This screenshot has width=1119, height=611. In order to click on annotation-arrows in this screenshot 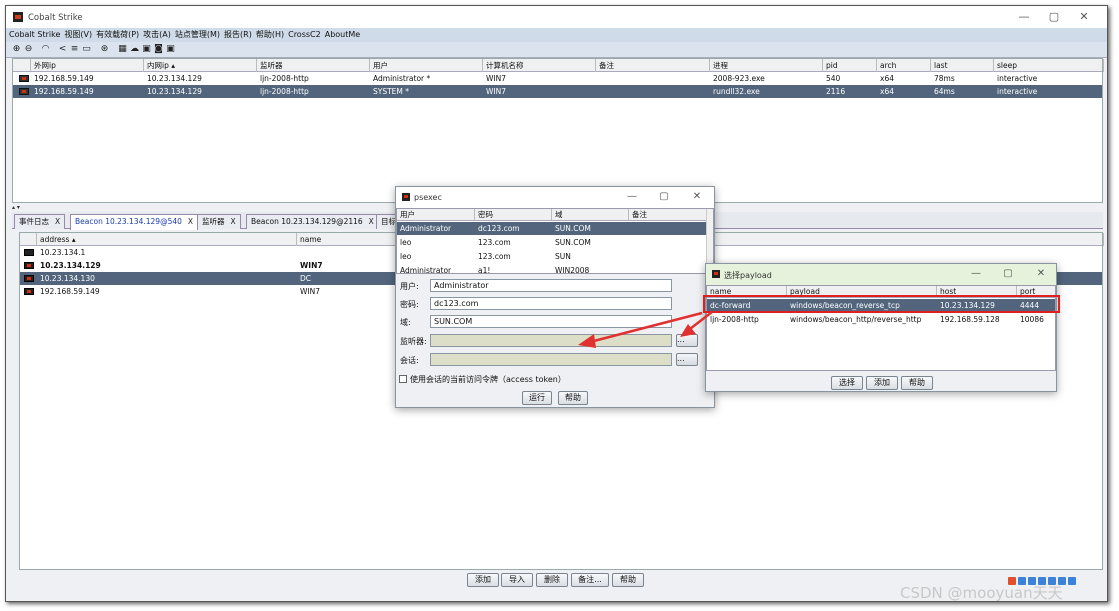, I will do `click(645, 329)`.